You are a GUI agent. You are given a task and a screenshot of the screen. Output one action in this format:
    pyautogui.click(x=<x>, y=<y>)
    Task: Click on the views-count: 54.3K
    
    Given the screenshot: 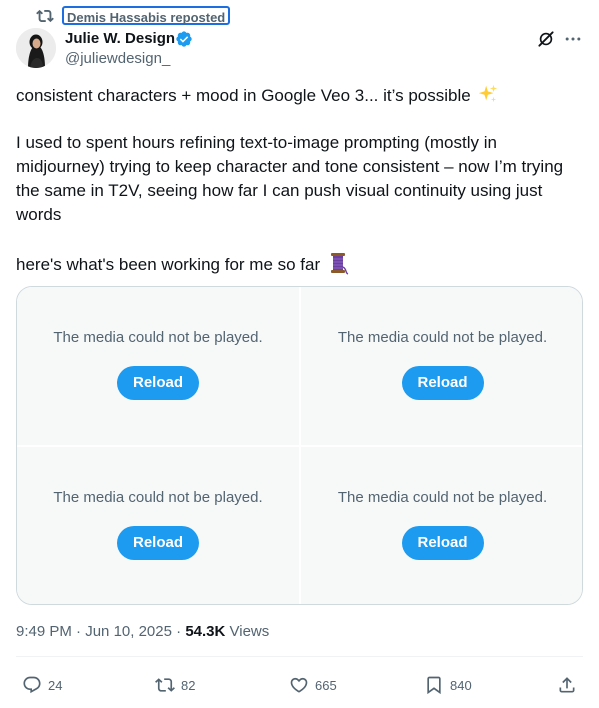 What is the action you would take?
    pyautogui.click(x=205, y=631)
    